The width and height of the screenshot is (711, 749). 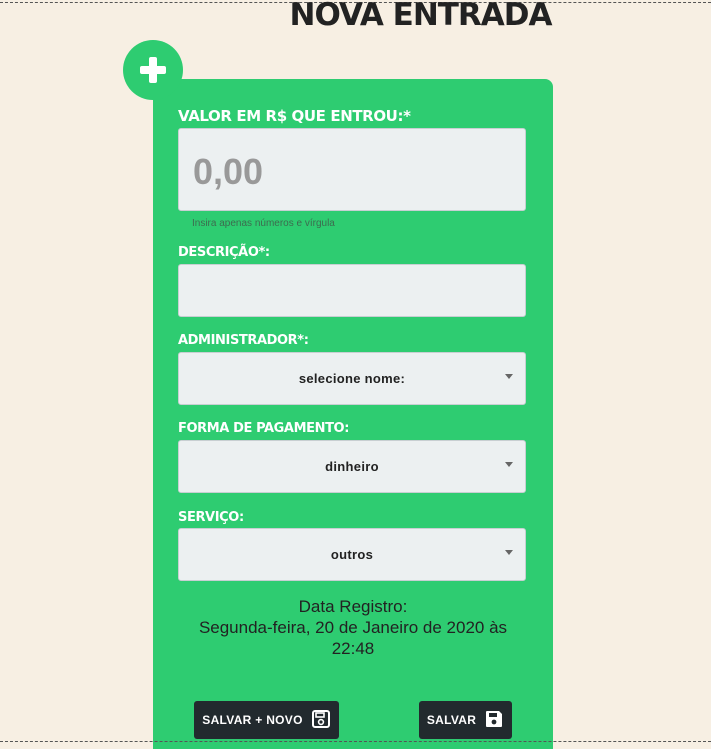 I want to click on valor-input: 0,00, so click(x=352, y=169).